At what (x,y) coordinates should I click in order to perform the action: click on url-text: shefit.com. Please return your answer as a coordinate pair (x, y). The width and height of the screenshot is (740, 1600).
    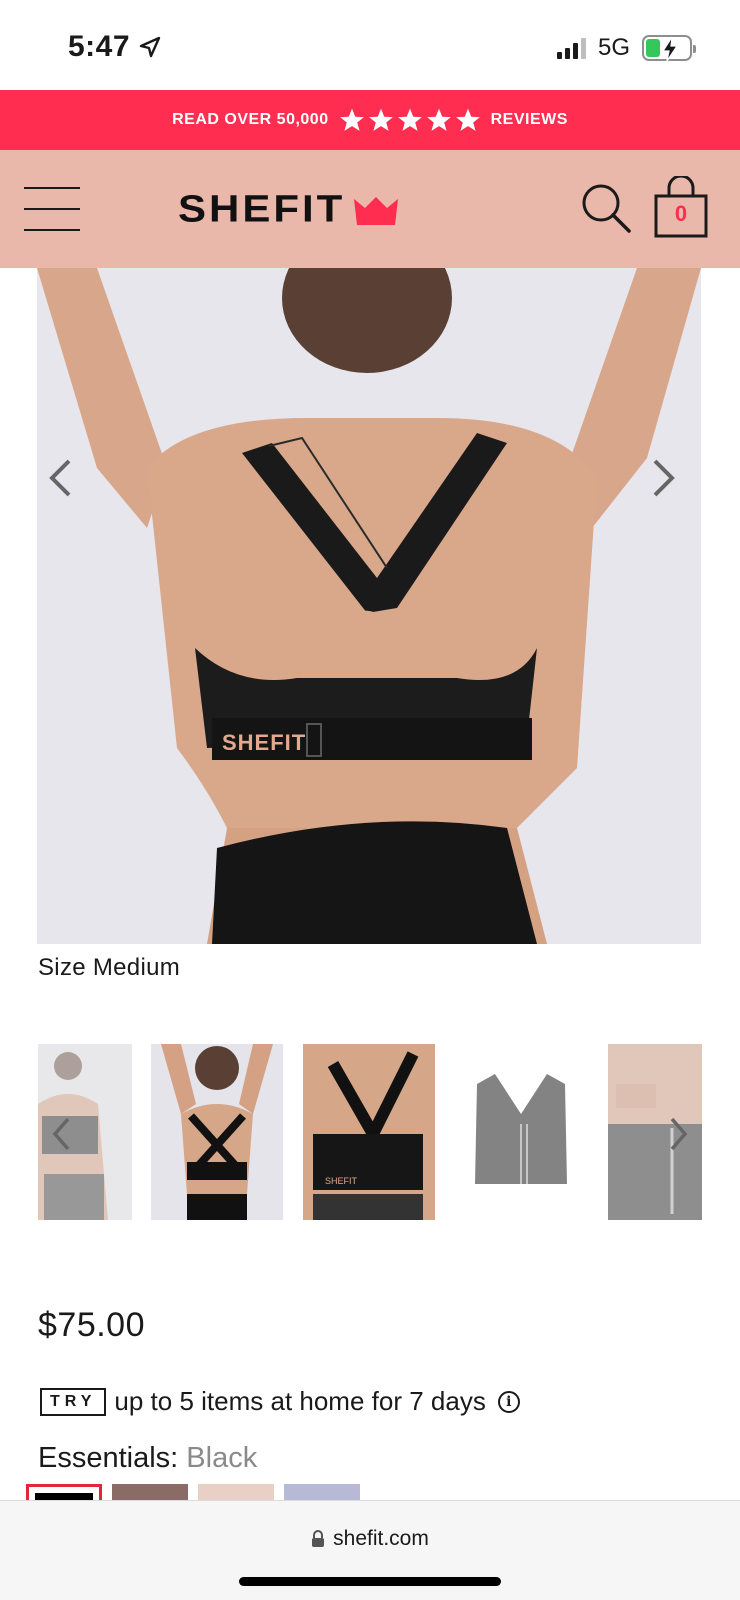
    Looking at the image, I should click on (381, 1538).